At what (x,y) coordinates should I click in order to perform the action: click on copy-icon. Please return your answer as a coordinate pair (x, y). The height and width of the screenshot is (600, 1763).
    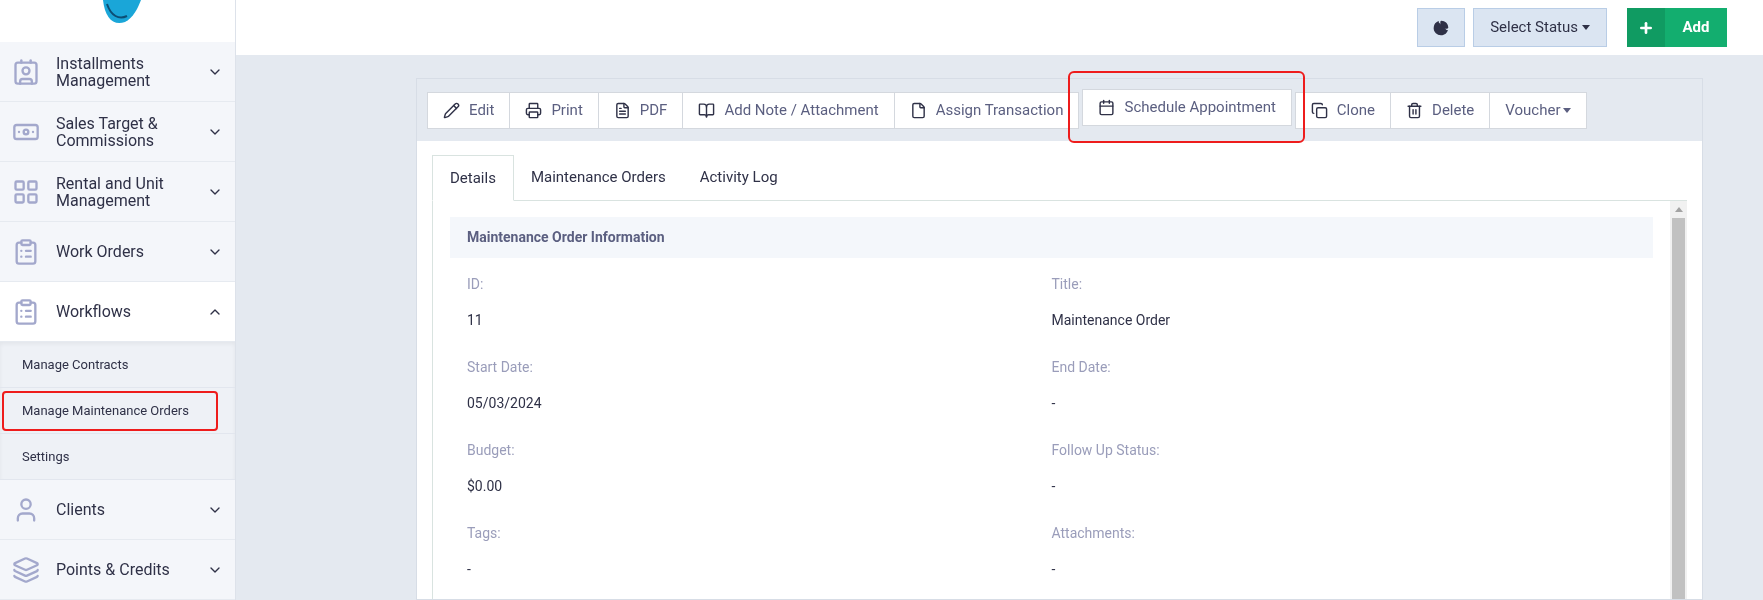
    Looking at the image, I should click on (1319, 110).